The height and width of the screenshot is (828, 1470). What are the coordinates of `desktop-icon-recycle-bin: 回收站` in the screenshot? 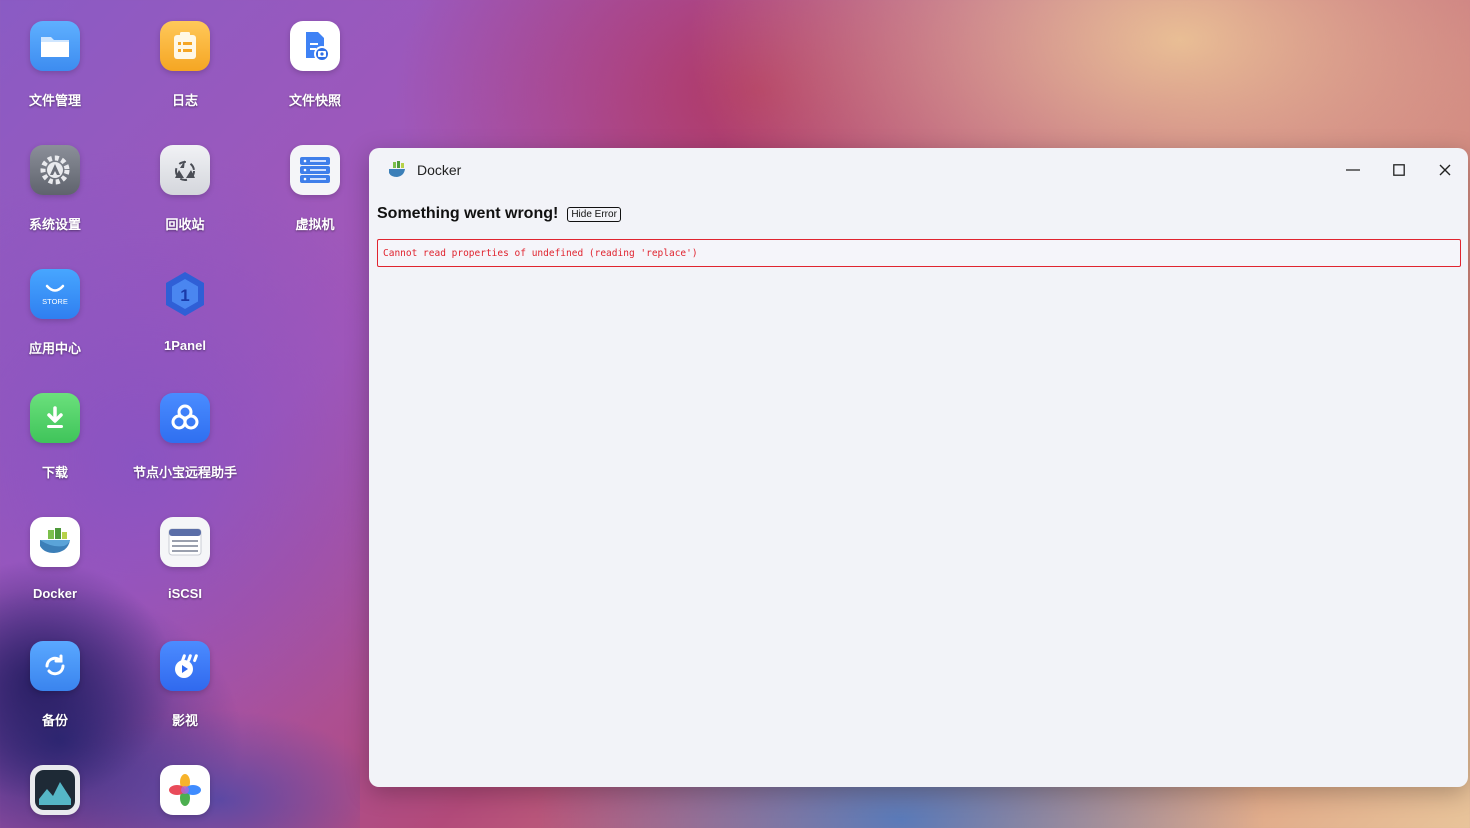 It's located at (185, 189).